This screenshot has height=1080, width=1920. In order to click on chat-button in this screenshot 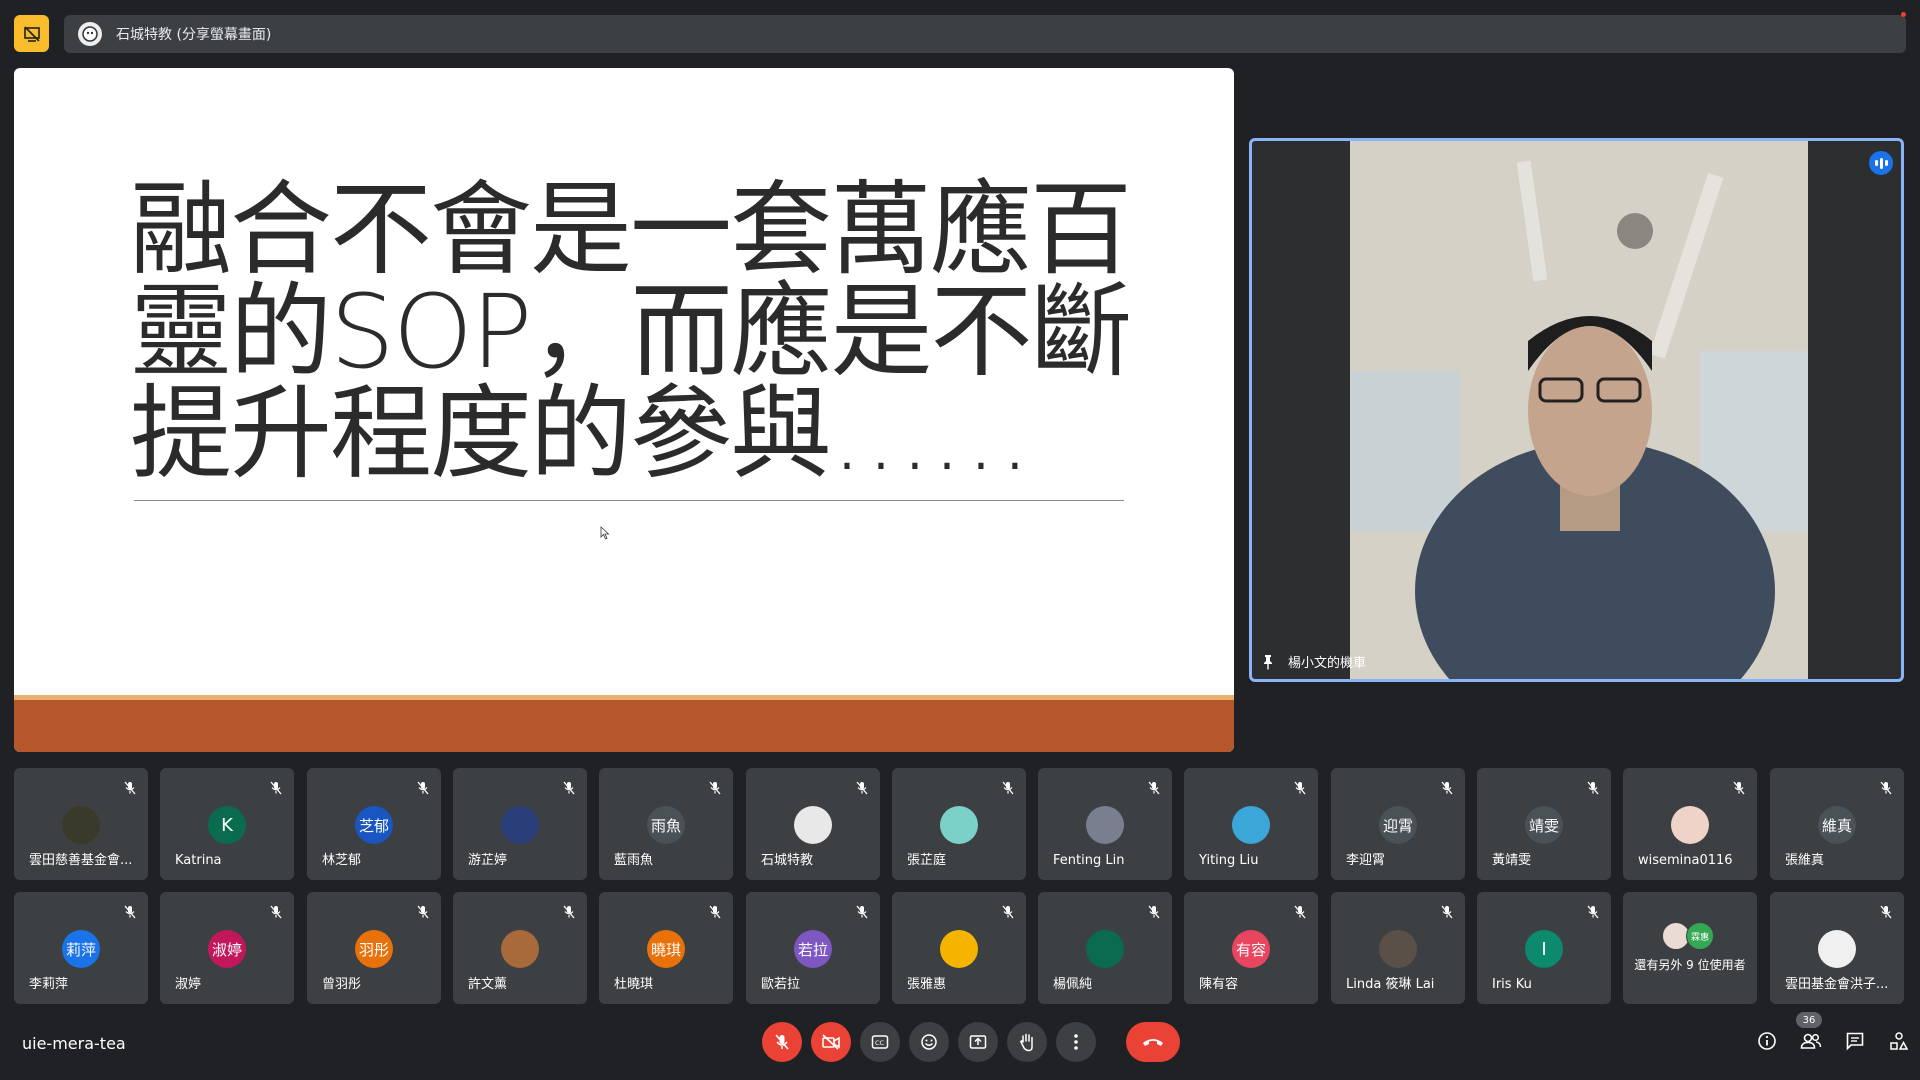, I will do `click(1855, 1041)`.